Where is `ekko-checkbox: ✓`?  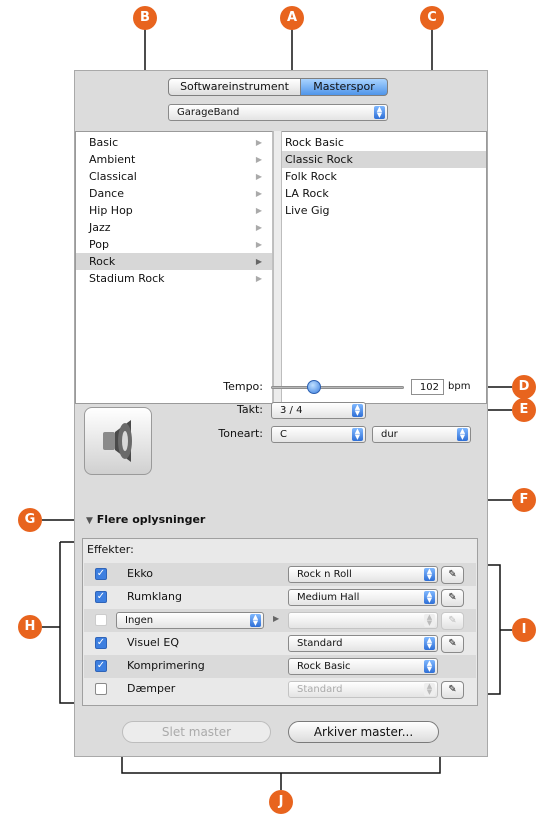
ekko-checkbox: ✓ is located at coordinates (101, 574).